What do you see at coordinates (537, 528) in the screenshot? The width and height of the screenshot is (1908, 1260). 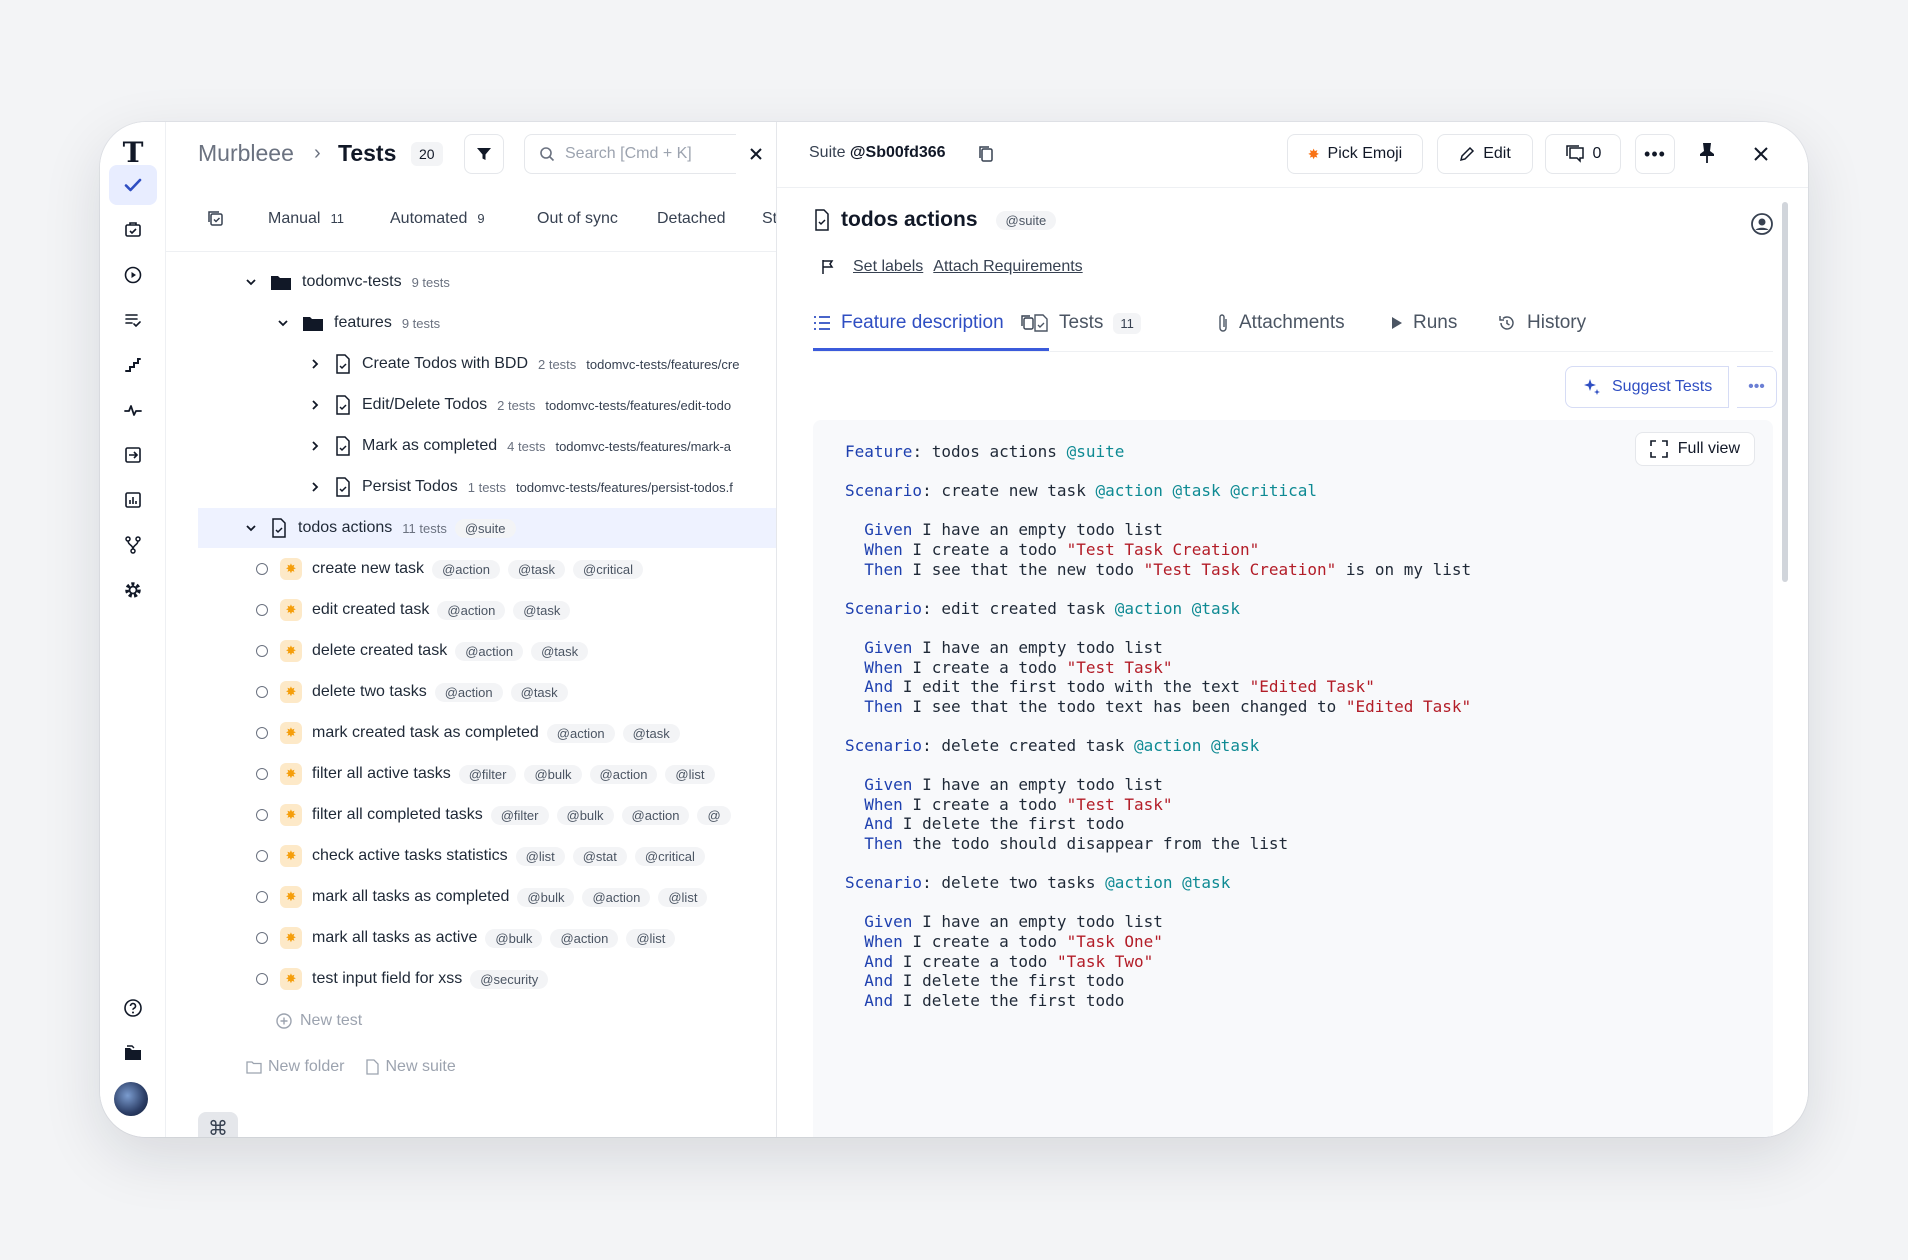 I see `tree-suite-selected: todos actions 11 tests @suite` at bounding box center [537, 528].